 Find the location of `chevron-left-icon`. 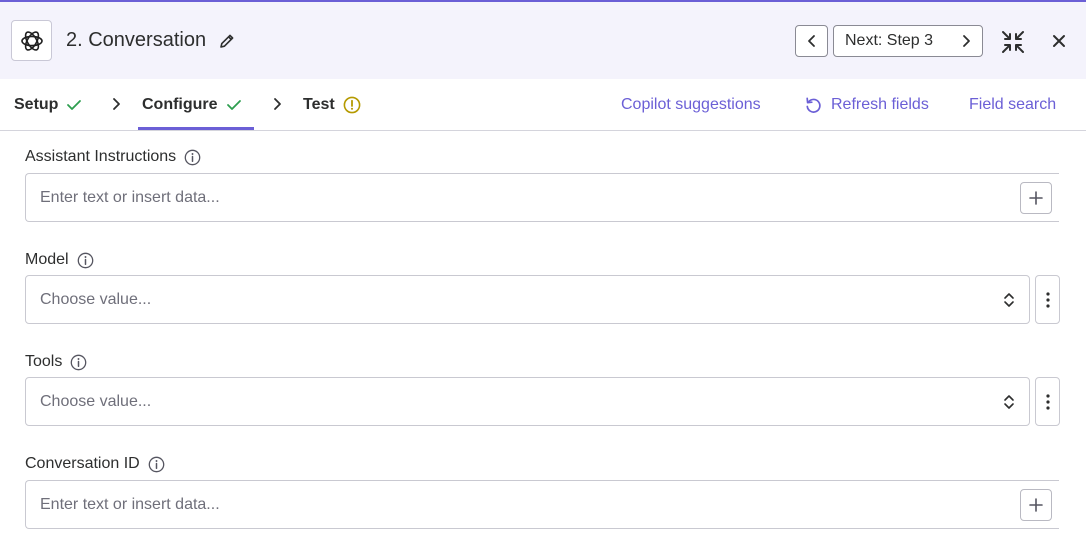

chevron-left-icon is located at coordinates (811, 41).